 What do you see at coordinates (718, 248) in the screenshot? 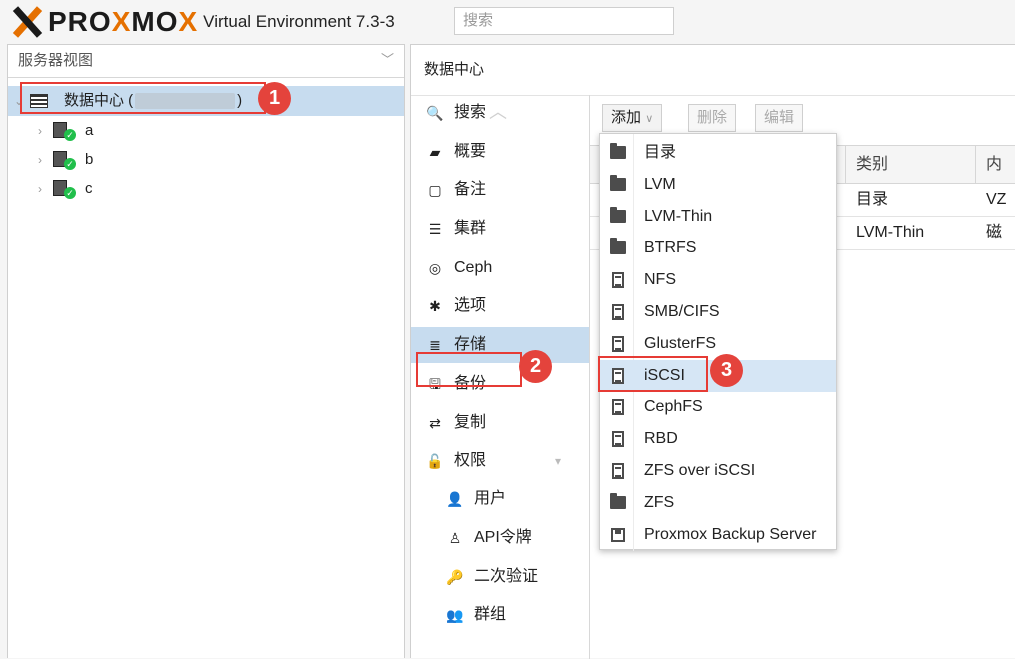
I see `add-menu-item: BTRFS` at bounding box center [718, 248].